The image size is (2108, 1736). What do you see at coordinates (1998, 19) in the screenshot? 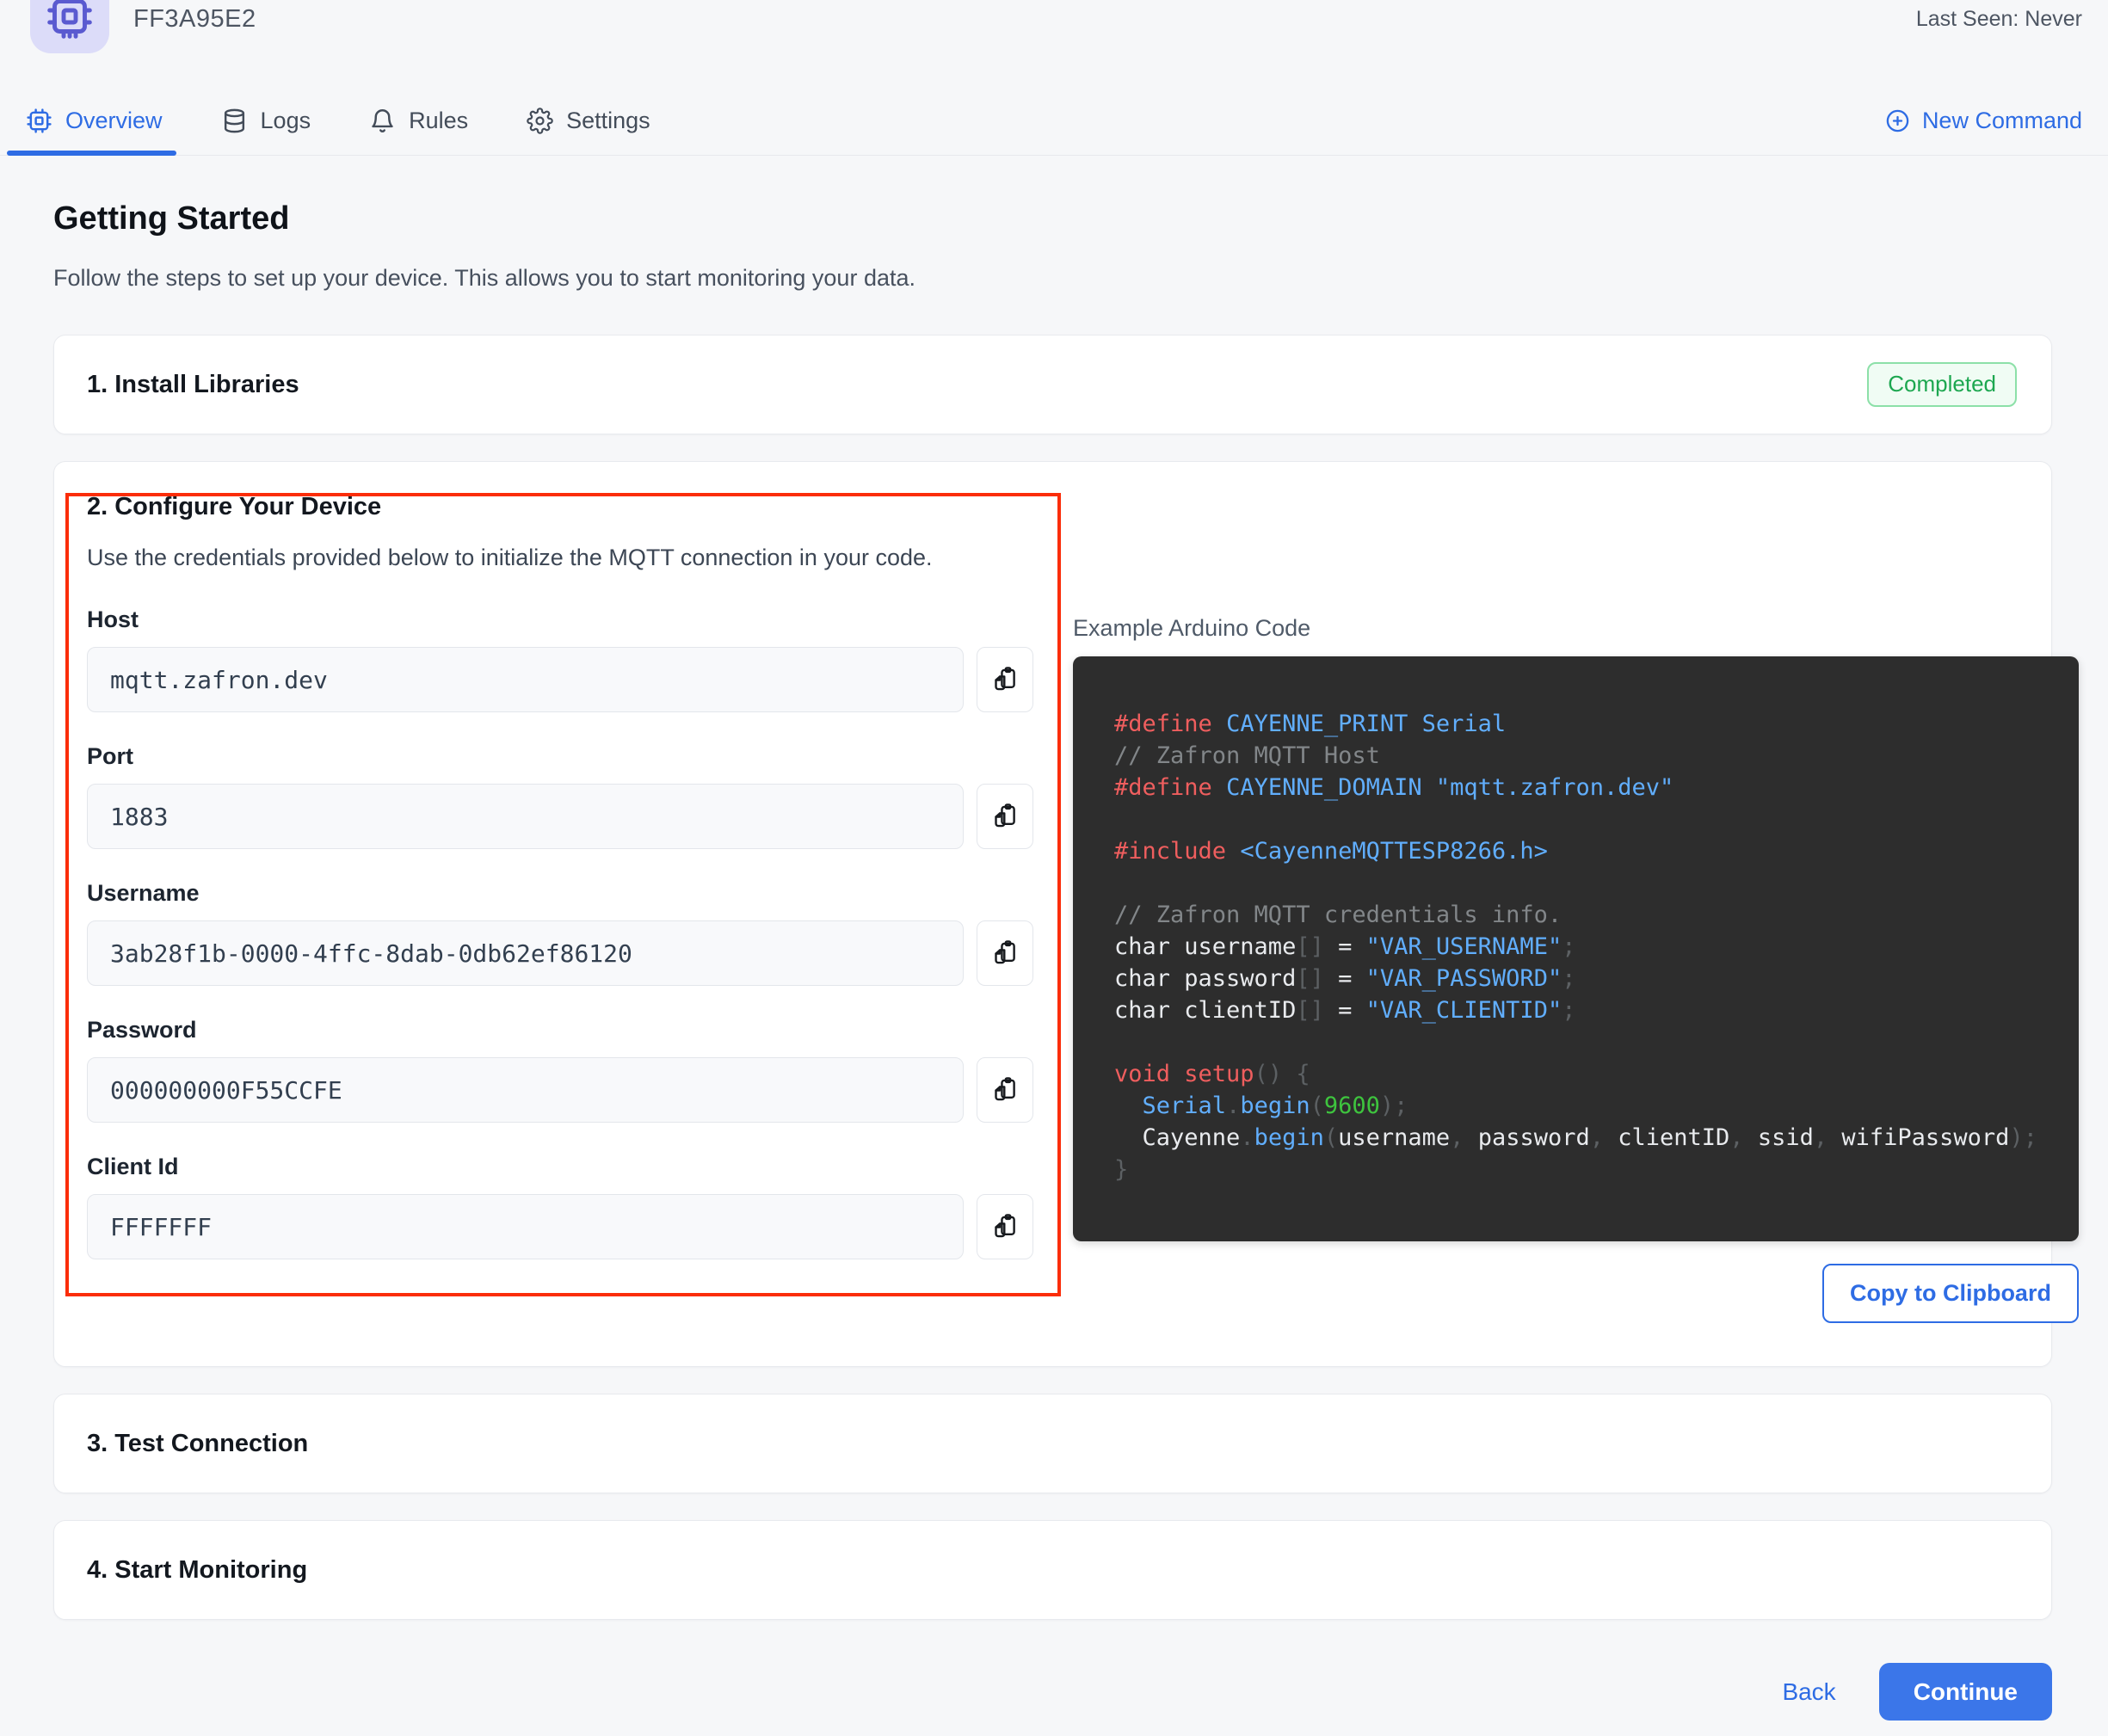
I see `last-seen-status: Last Seen: Never` at bounding box center [1998, 19].